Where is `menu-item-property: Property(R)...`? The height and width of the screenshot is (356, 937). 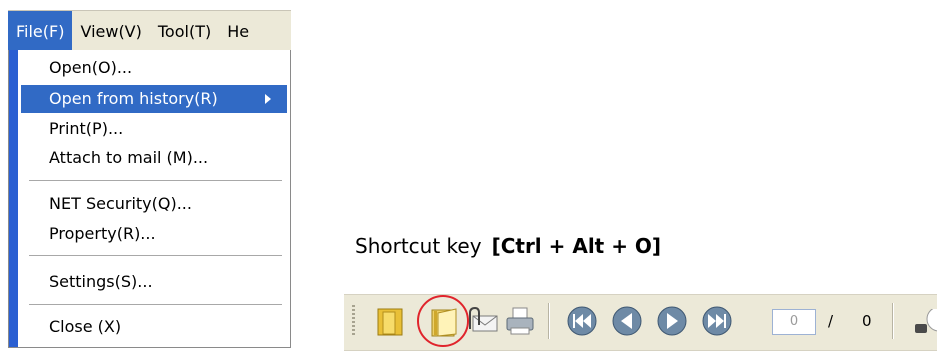 menu-item-property: Property(R)... is located at coordinates (154, 234).